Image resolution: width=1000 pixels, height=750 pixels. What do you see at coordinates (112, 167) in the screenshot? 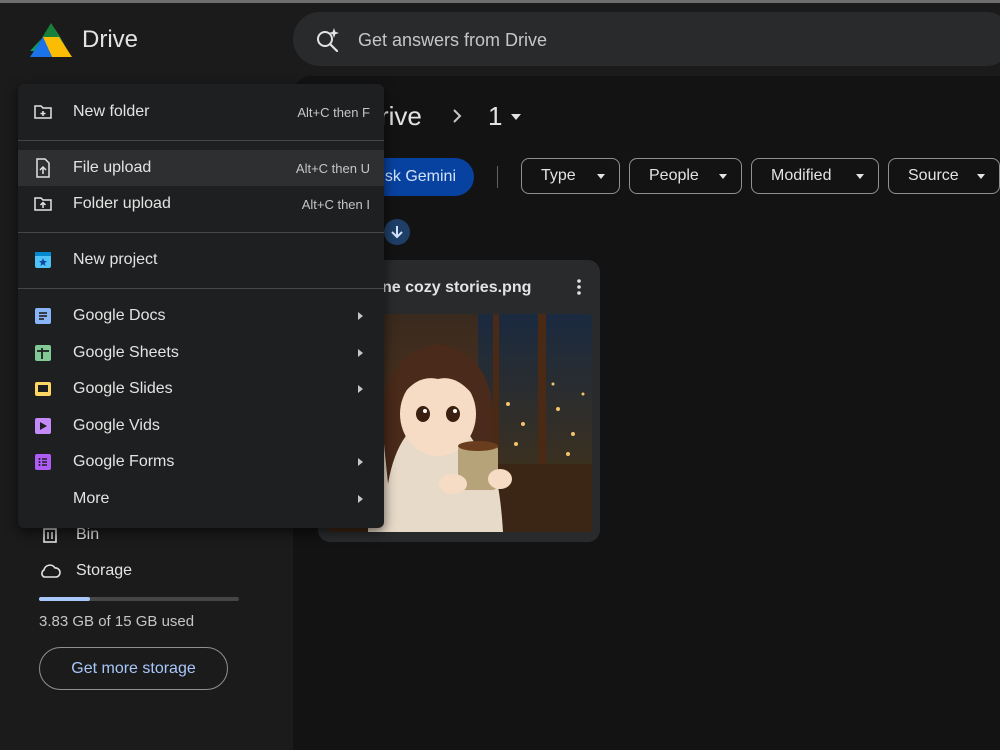
I see `menu-item-label: File upload` at bounding box center [112, 167].